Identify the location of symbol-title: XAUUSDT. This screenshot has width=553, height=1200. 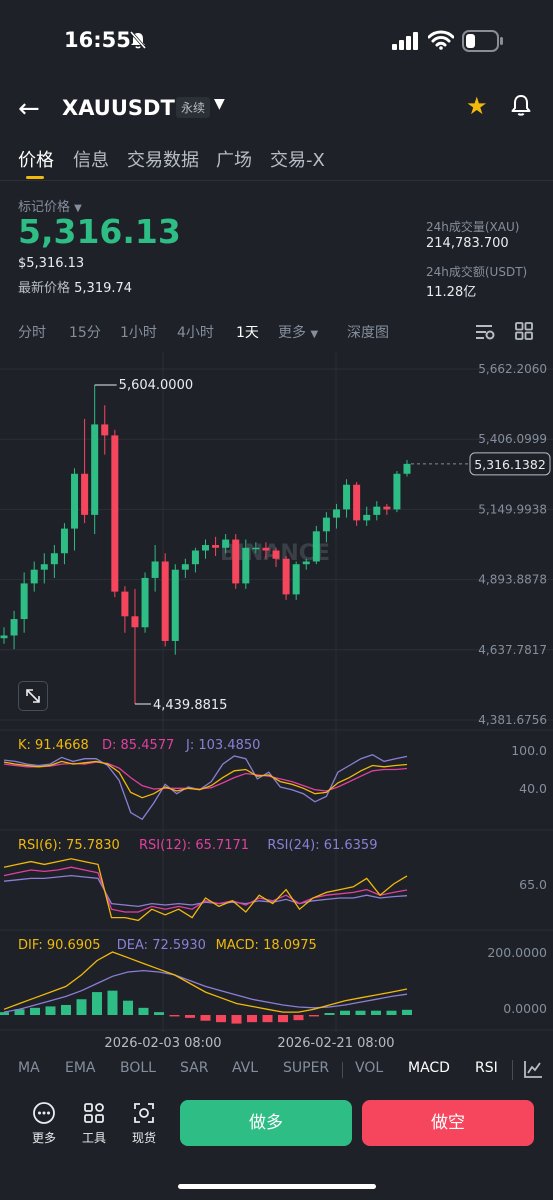
(118, 108).